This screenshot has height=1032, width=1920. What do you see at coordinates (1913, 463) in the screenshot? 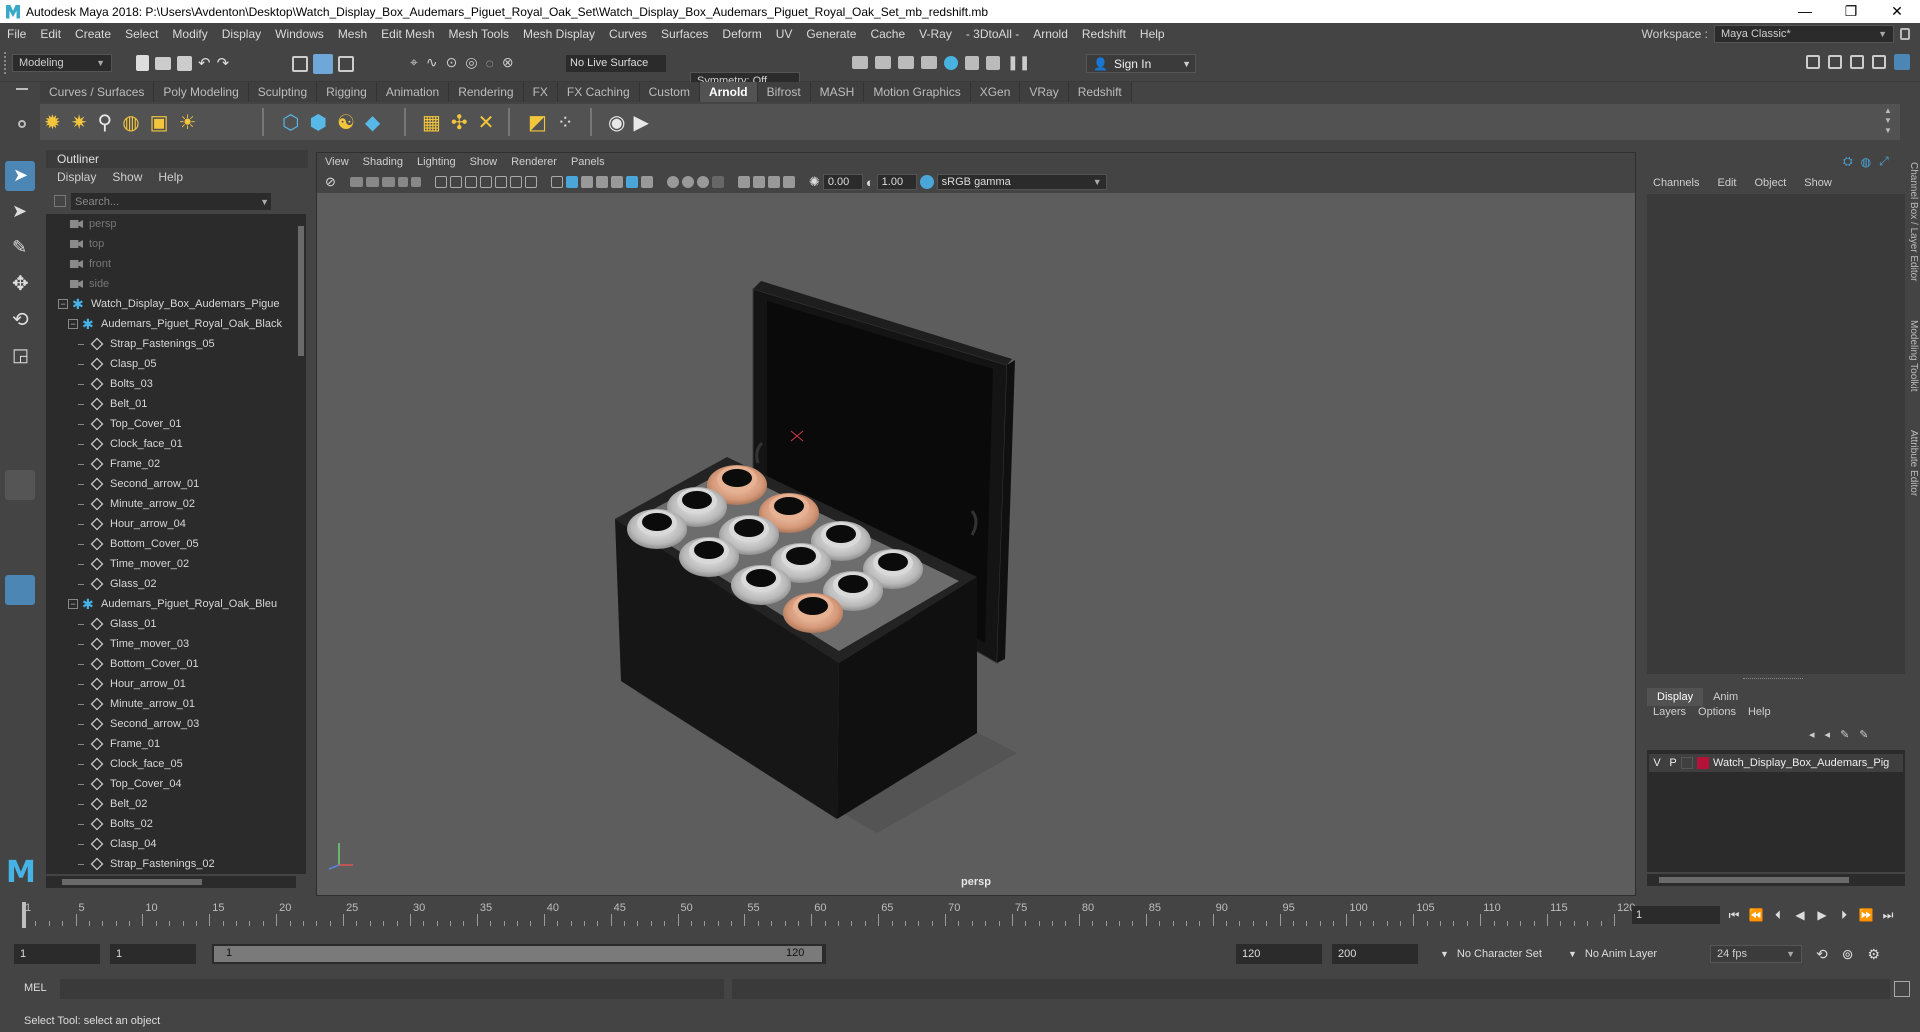
I see `side-tab-attribute-editor: Attribute Editor` at bounding box center [1913, 463].